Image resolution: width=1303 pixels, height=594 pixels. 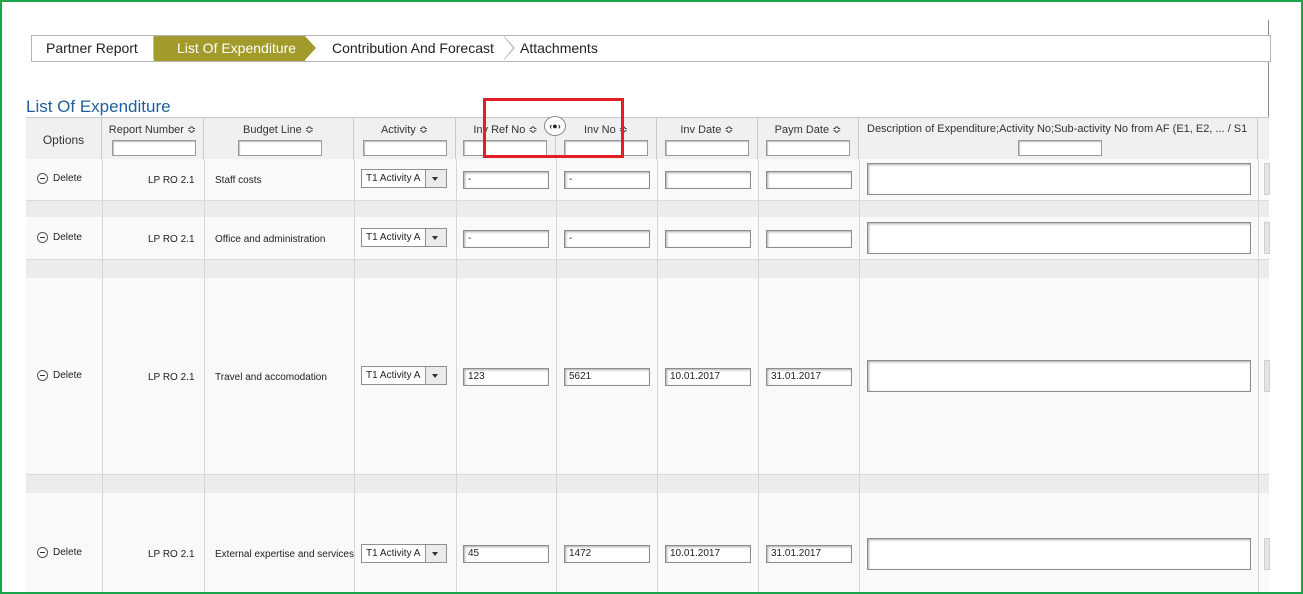 I want to click on highlight-box, so click(x=553, y=128).